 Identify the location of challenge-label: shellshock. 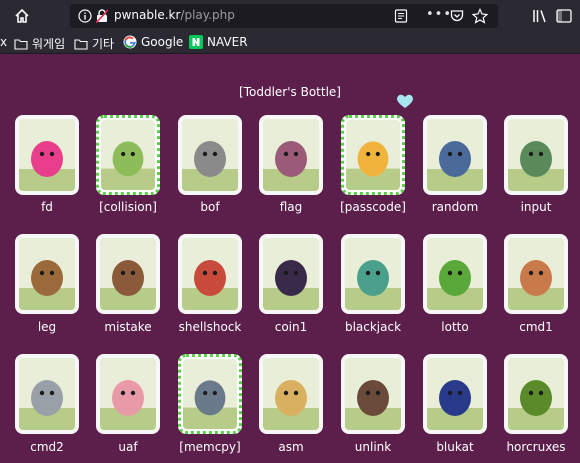
(210, 327).